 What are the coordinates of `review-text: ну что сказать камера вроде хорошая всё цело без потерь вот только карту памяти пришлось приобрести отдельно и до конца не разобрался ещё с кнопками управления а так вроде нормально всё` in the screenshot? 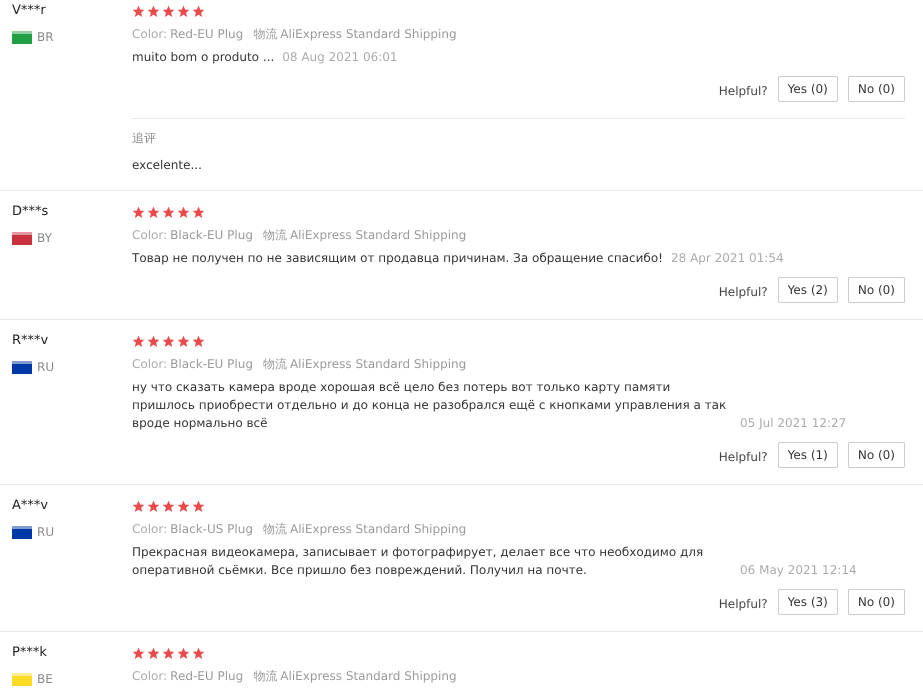 It's located at (430, 405).